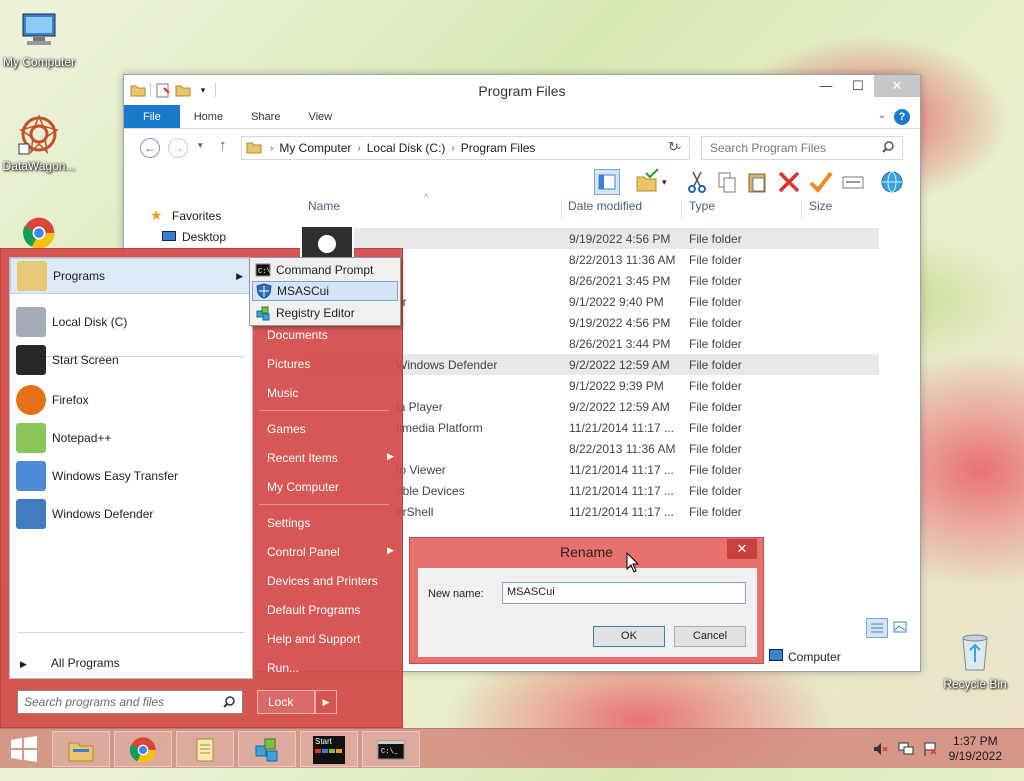  What do you see at coordinates (430, 491) in the screenshot?
I see `row-name: able Devices` at bounding box center [430, 491].